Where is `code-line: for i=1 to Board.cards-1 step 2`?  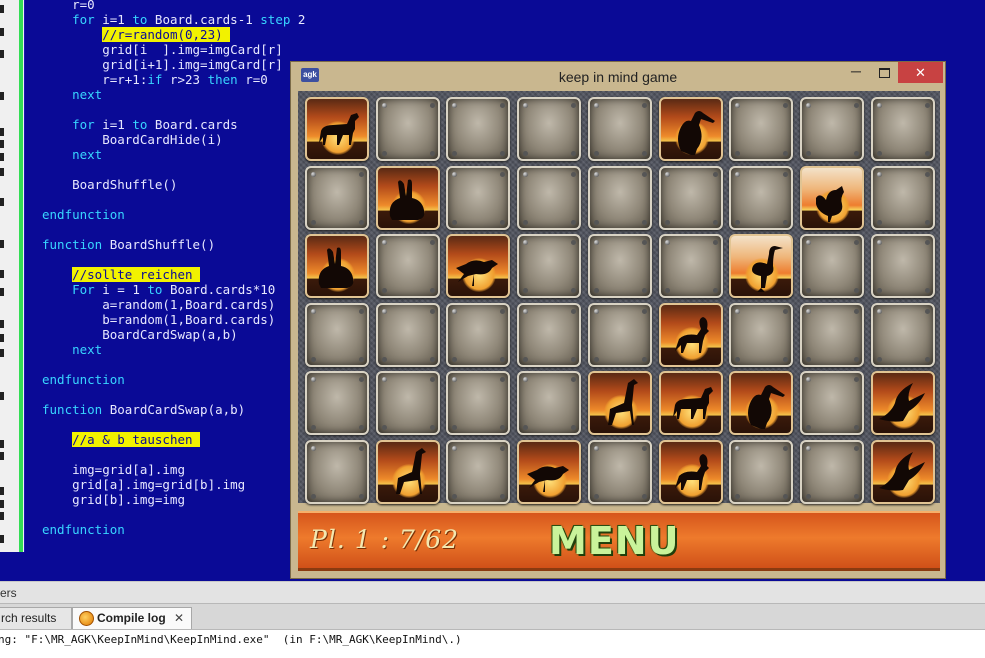
code-line: for i=1 to Board.cards-1 step 2 is located at coordinates (512, 19).